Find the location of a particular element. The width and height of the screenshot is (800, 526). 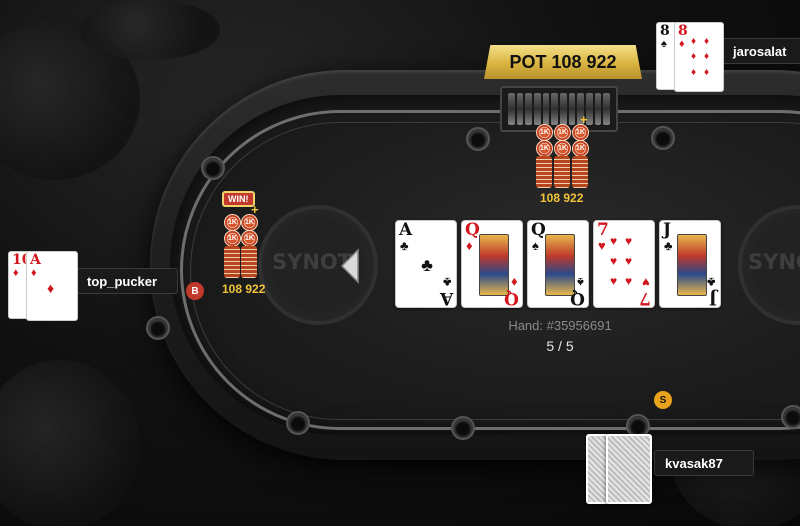

board-card: Q ♠ Q ♠ is located at coordinates (558, 264).